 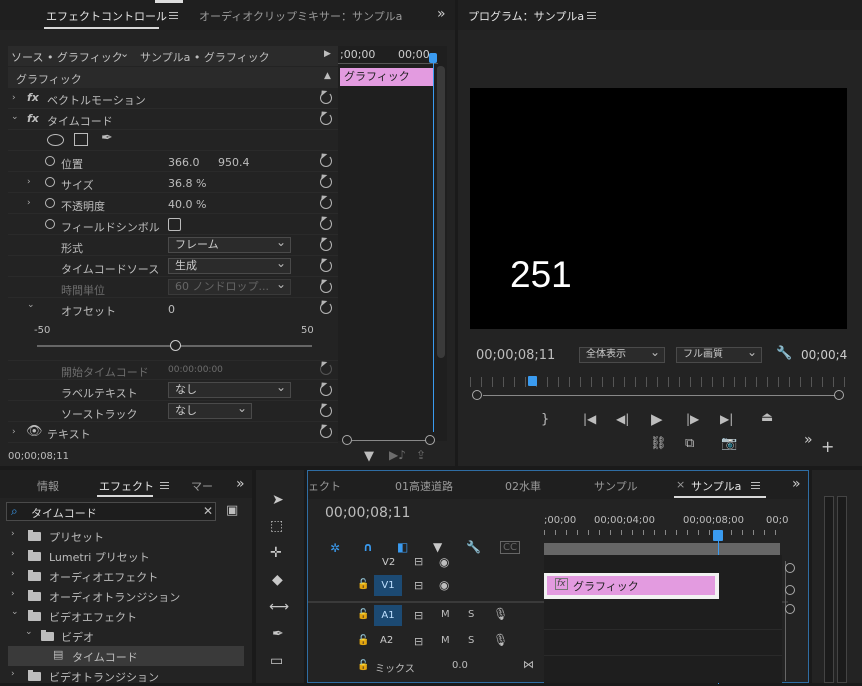 What do you see at coordinates (276, 553) in the screenshot?
I see `ripple-edit-tool-icon: ✛` at bounding box center [276, 553].